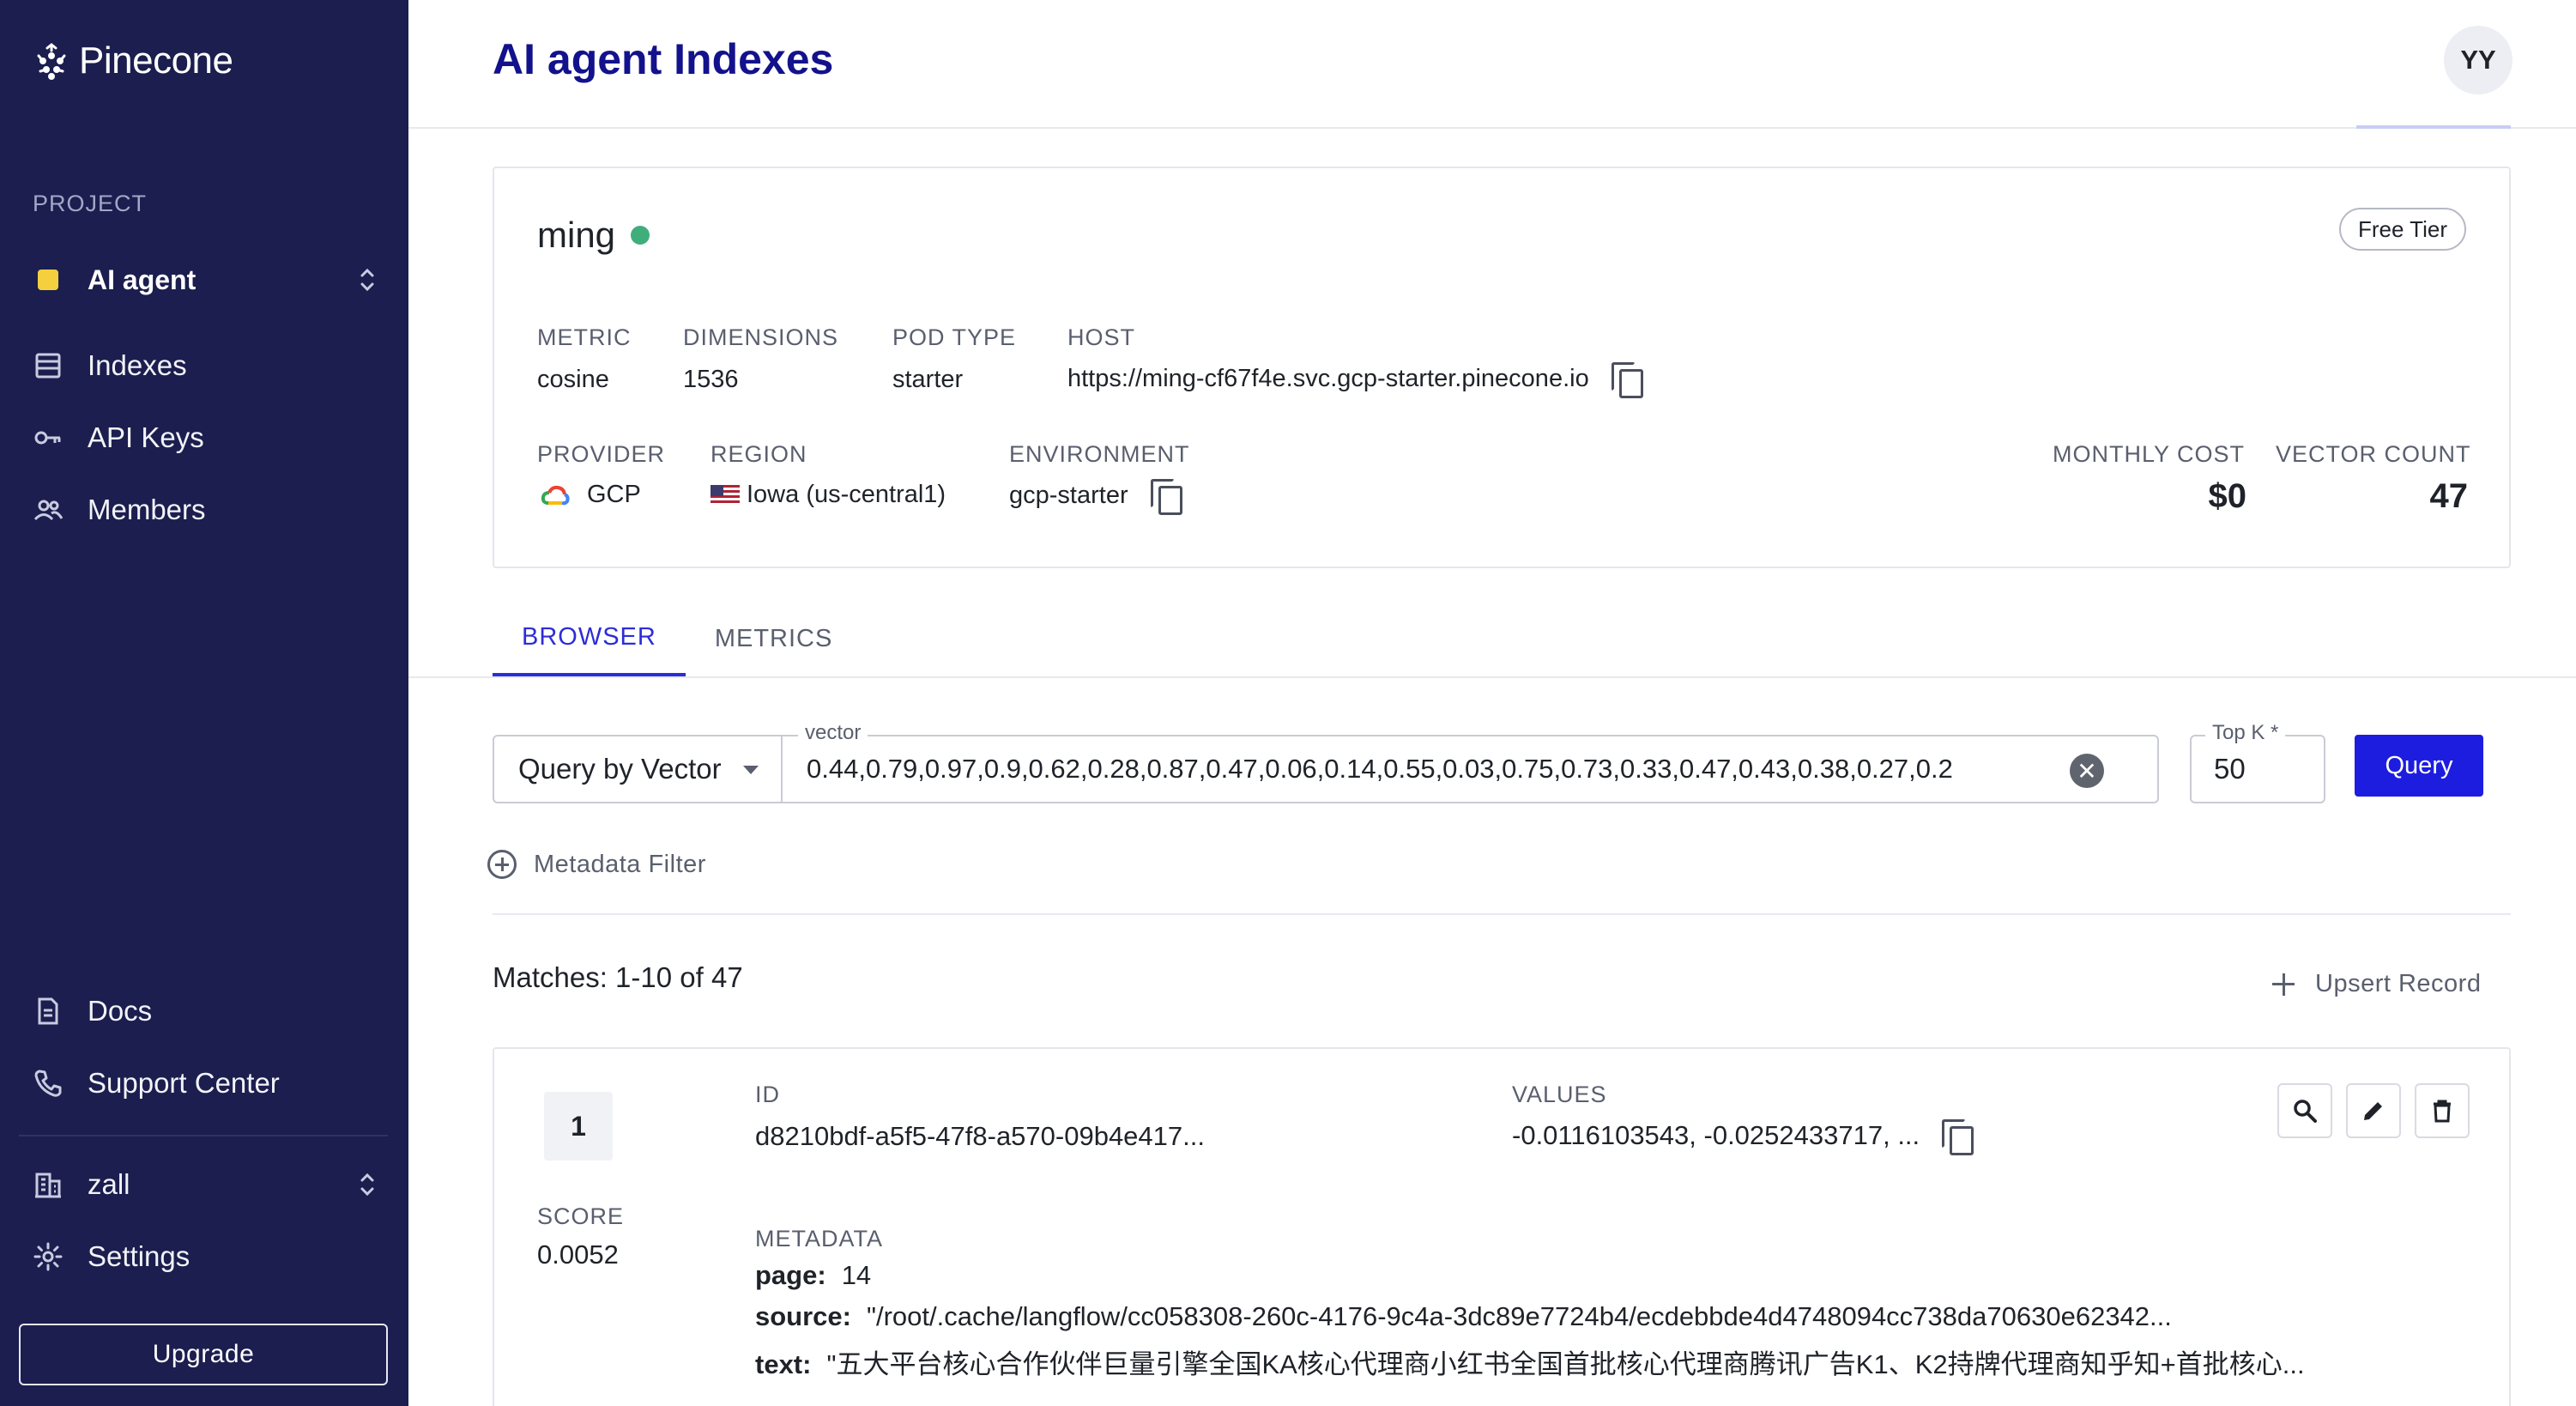 This screenshot has width=2576, height=1406. What do you see at coordinates (578, 1254) in the screenshot?
I see `score-value: 0.0052` at bounding box center [578, 1254].